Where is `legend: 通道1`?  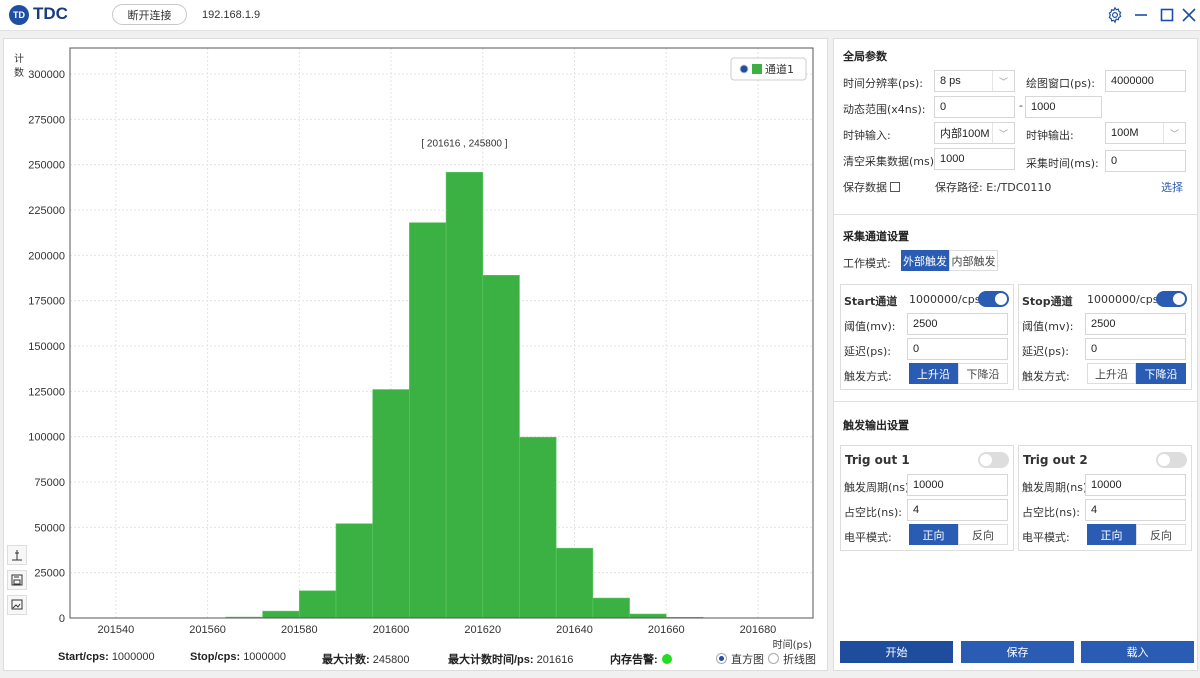
legend: 通道1 is located at coordinates (768, 69).